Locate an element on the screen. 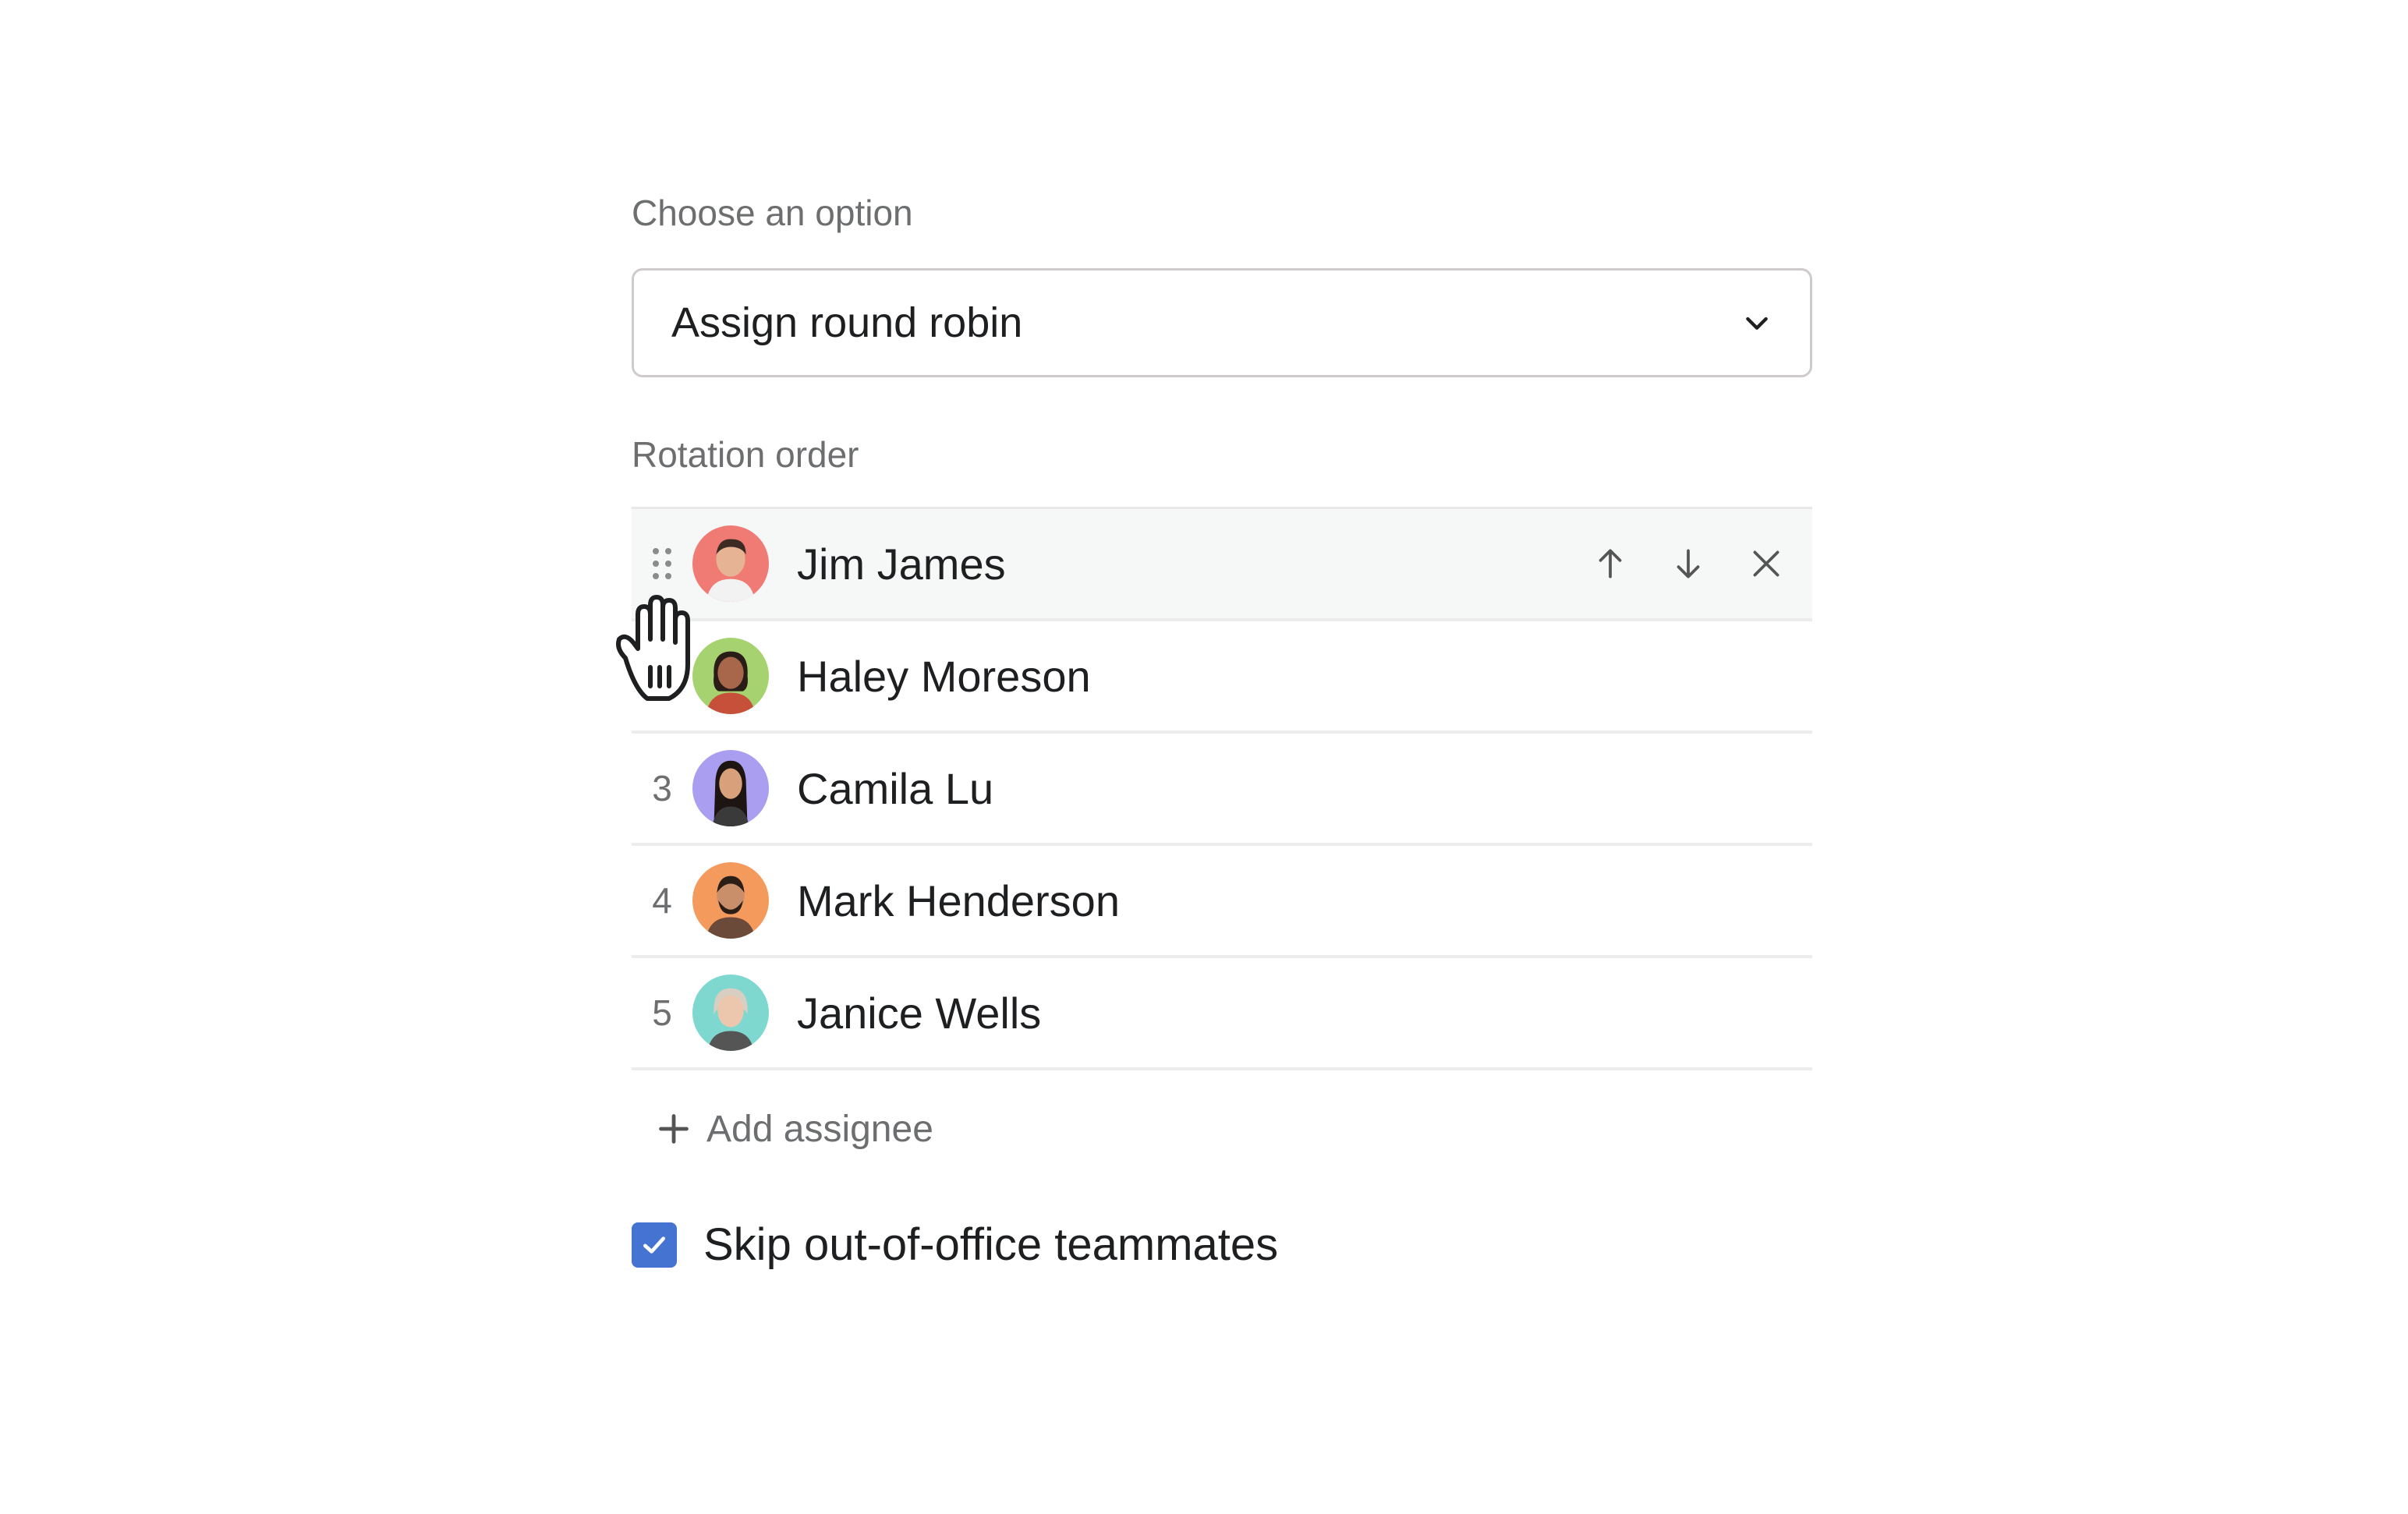 The width and height of the screenshot is (2408, 1514). assignee-name: Camila Lu is located at coordinates (895, 788).